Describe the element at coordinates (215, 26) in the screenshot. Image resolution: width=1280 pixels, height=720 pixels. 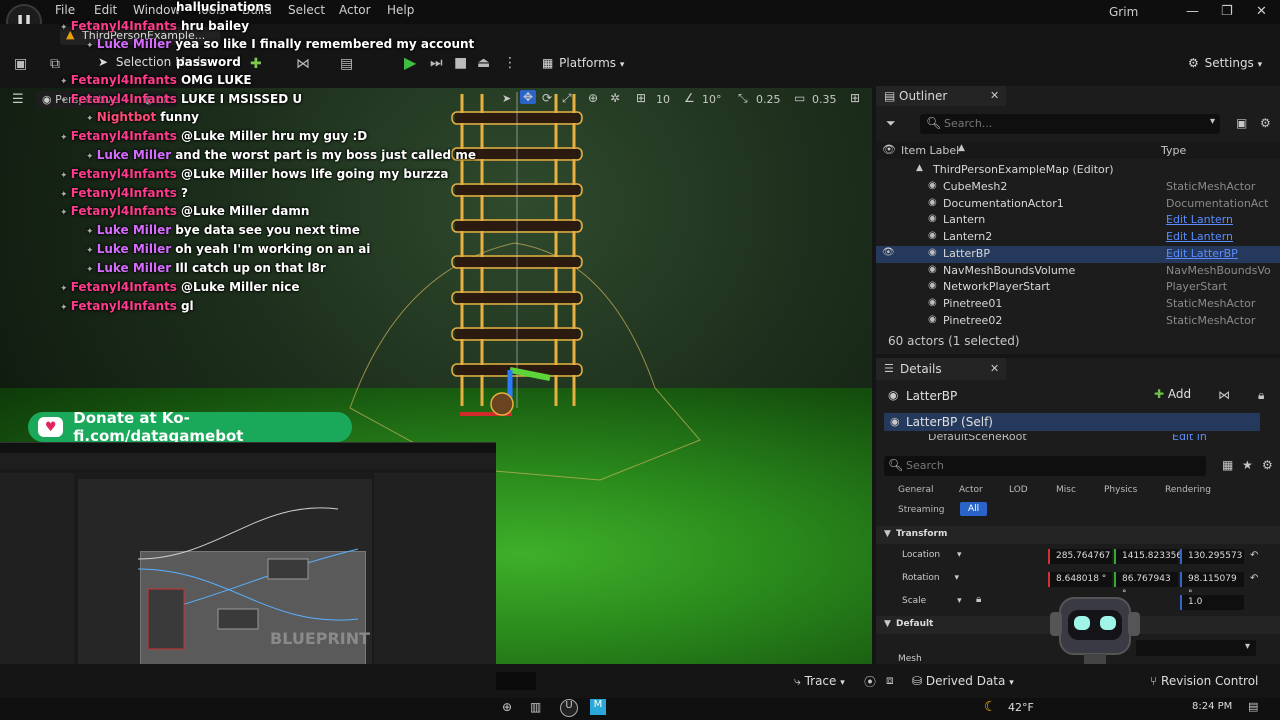
I see `chat-text: hru bailey` at that location.